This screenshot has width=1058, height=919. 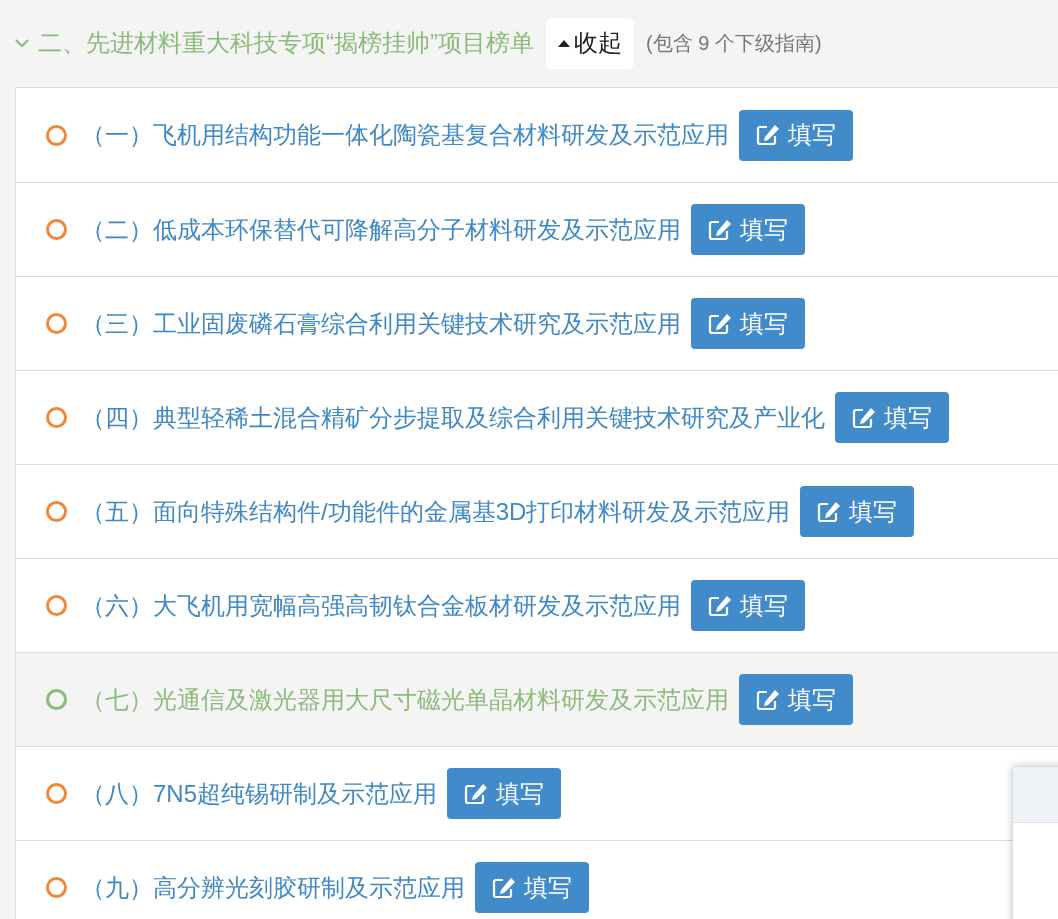 I want to click on chevron-icon, so click(x=22, y=43).